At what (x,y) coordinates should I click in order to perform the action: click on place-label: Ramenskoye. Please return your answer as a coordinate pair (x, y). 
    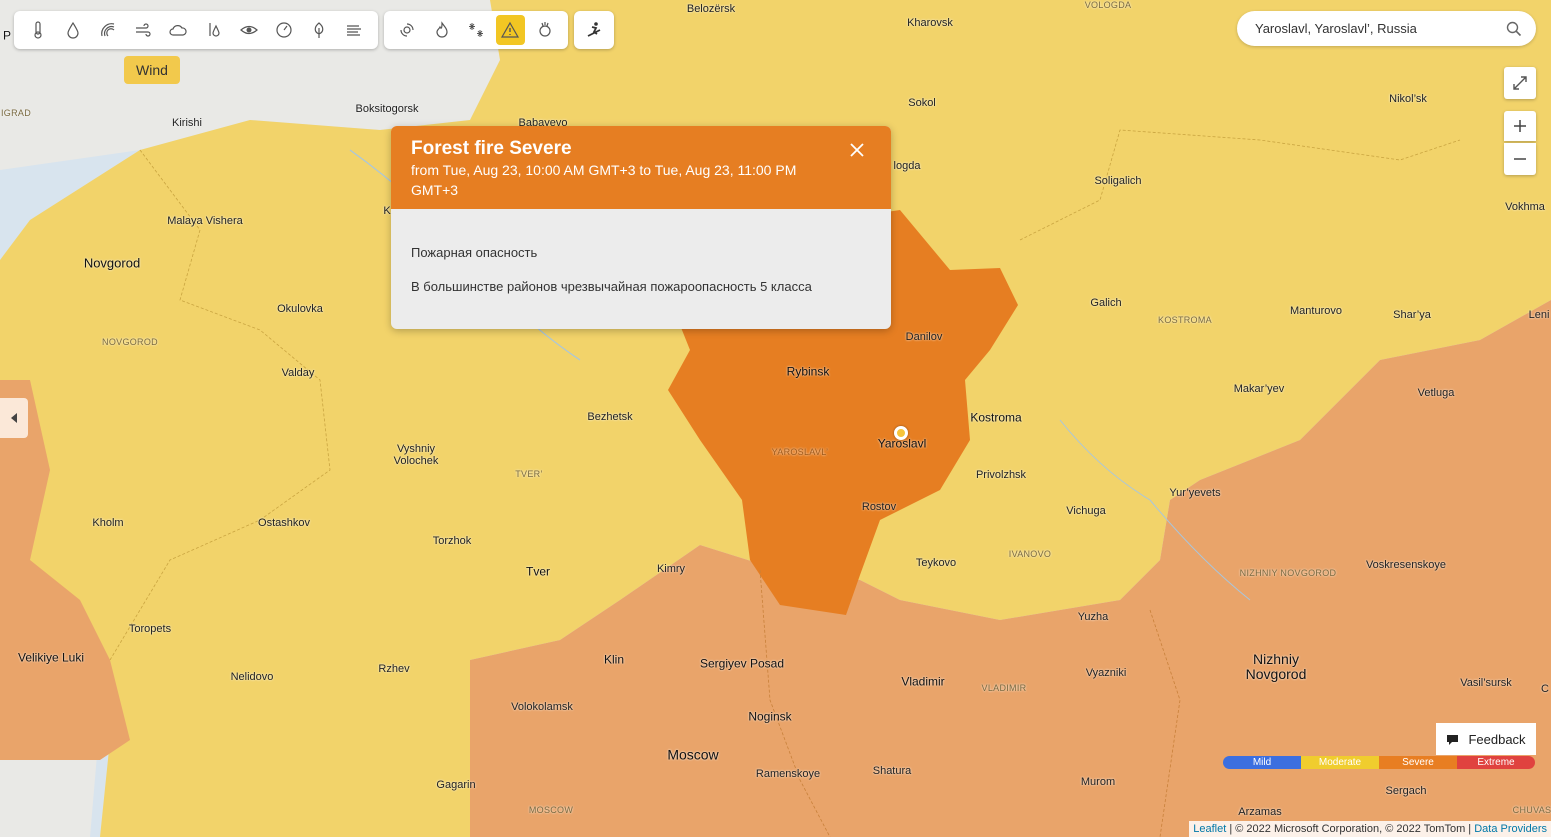
    Looking at the image, I should click on (788, 774).